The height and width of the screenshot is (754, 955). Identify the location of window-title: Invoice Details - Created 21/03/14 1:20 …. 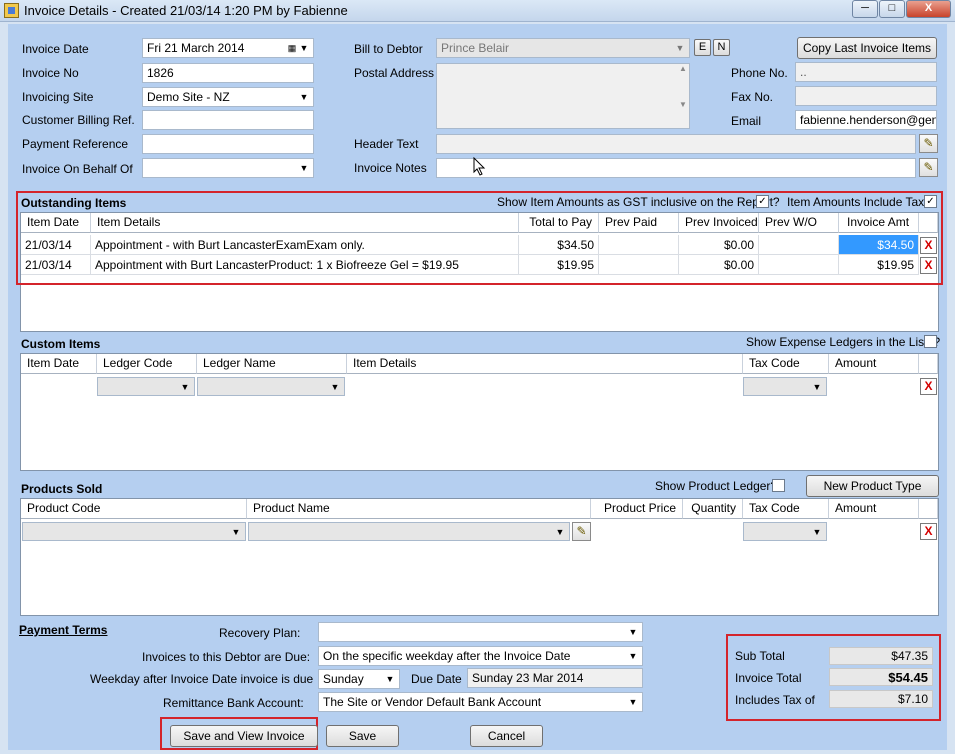
(186, 10).